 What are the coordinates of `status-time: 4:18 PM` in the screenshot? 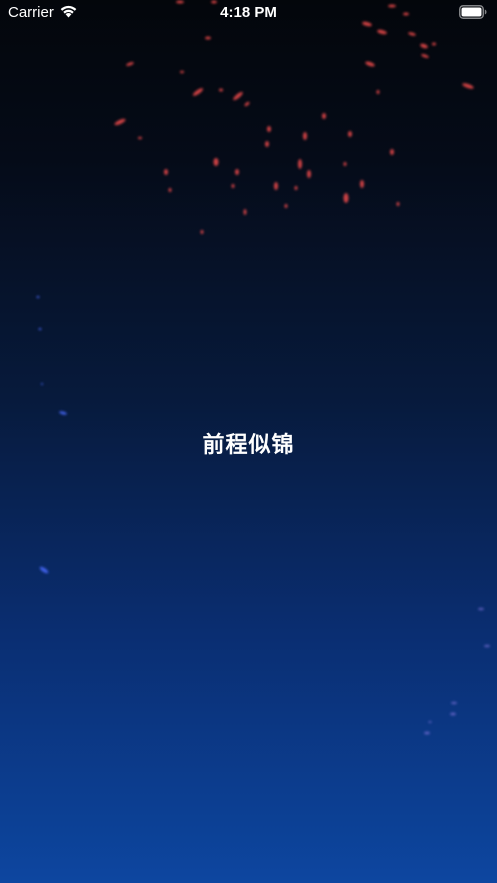 It's located at (248, 12).